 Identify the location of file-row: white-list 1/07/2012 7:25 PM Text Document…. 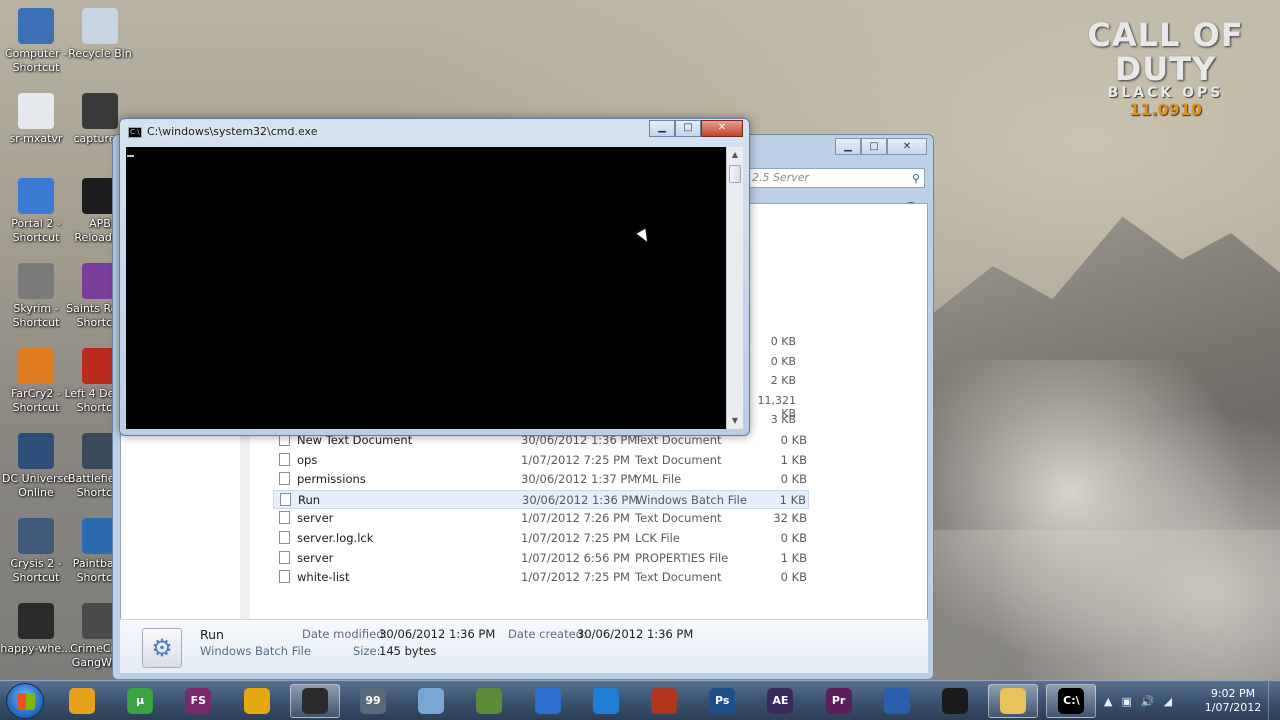
(541, 577).